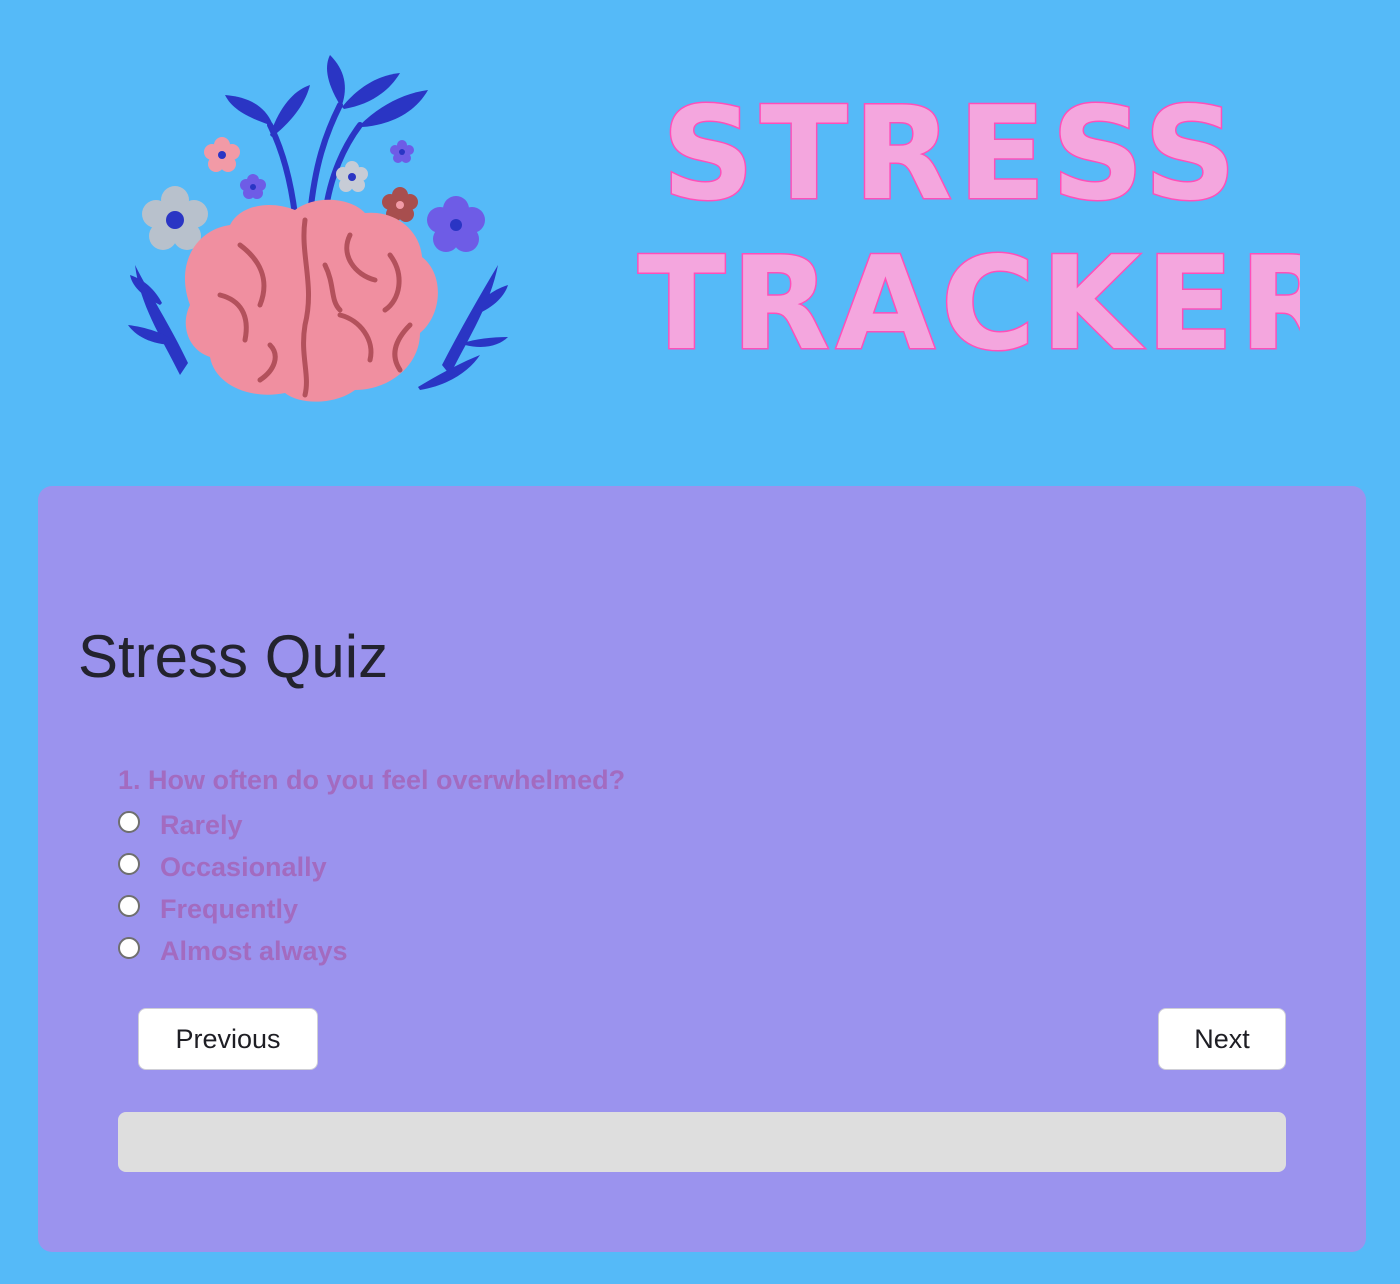 The width and height of the screenshot is (1400, 1284). I want to click on option-label: Occasionally, so click(243, 867).